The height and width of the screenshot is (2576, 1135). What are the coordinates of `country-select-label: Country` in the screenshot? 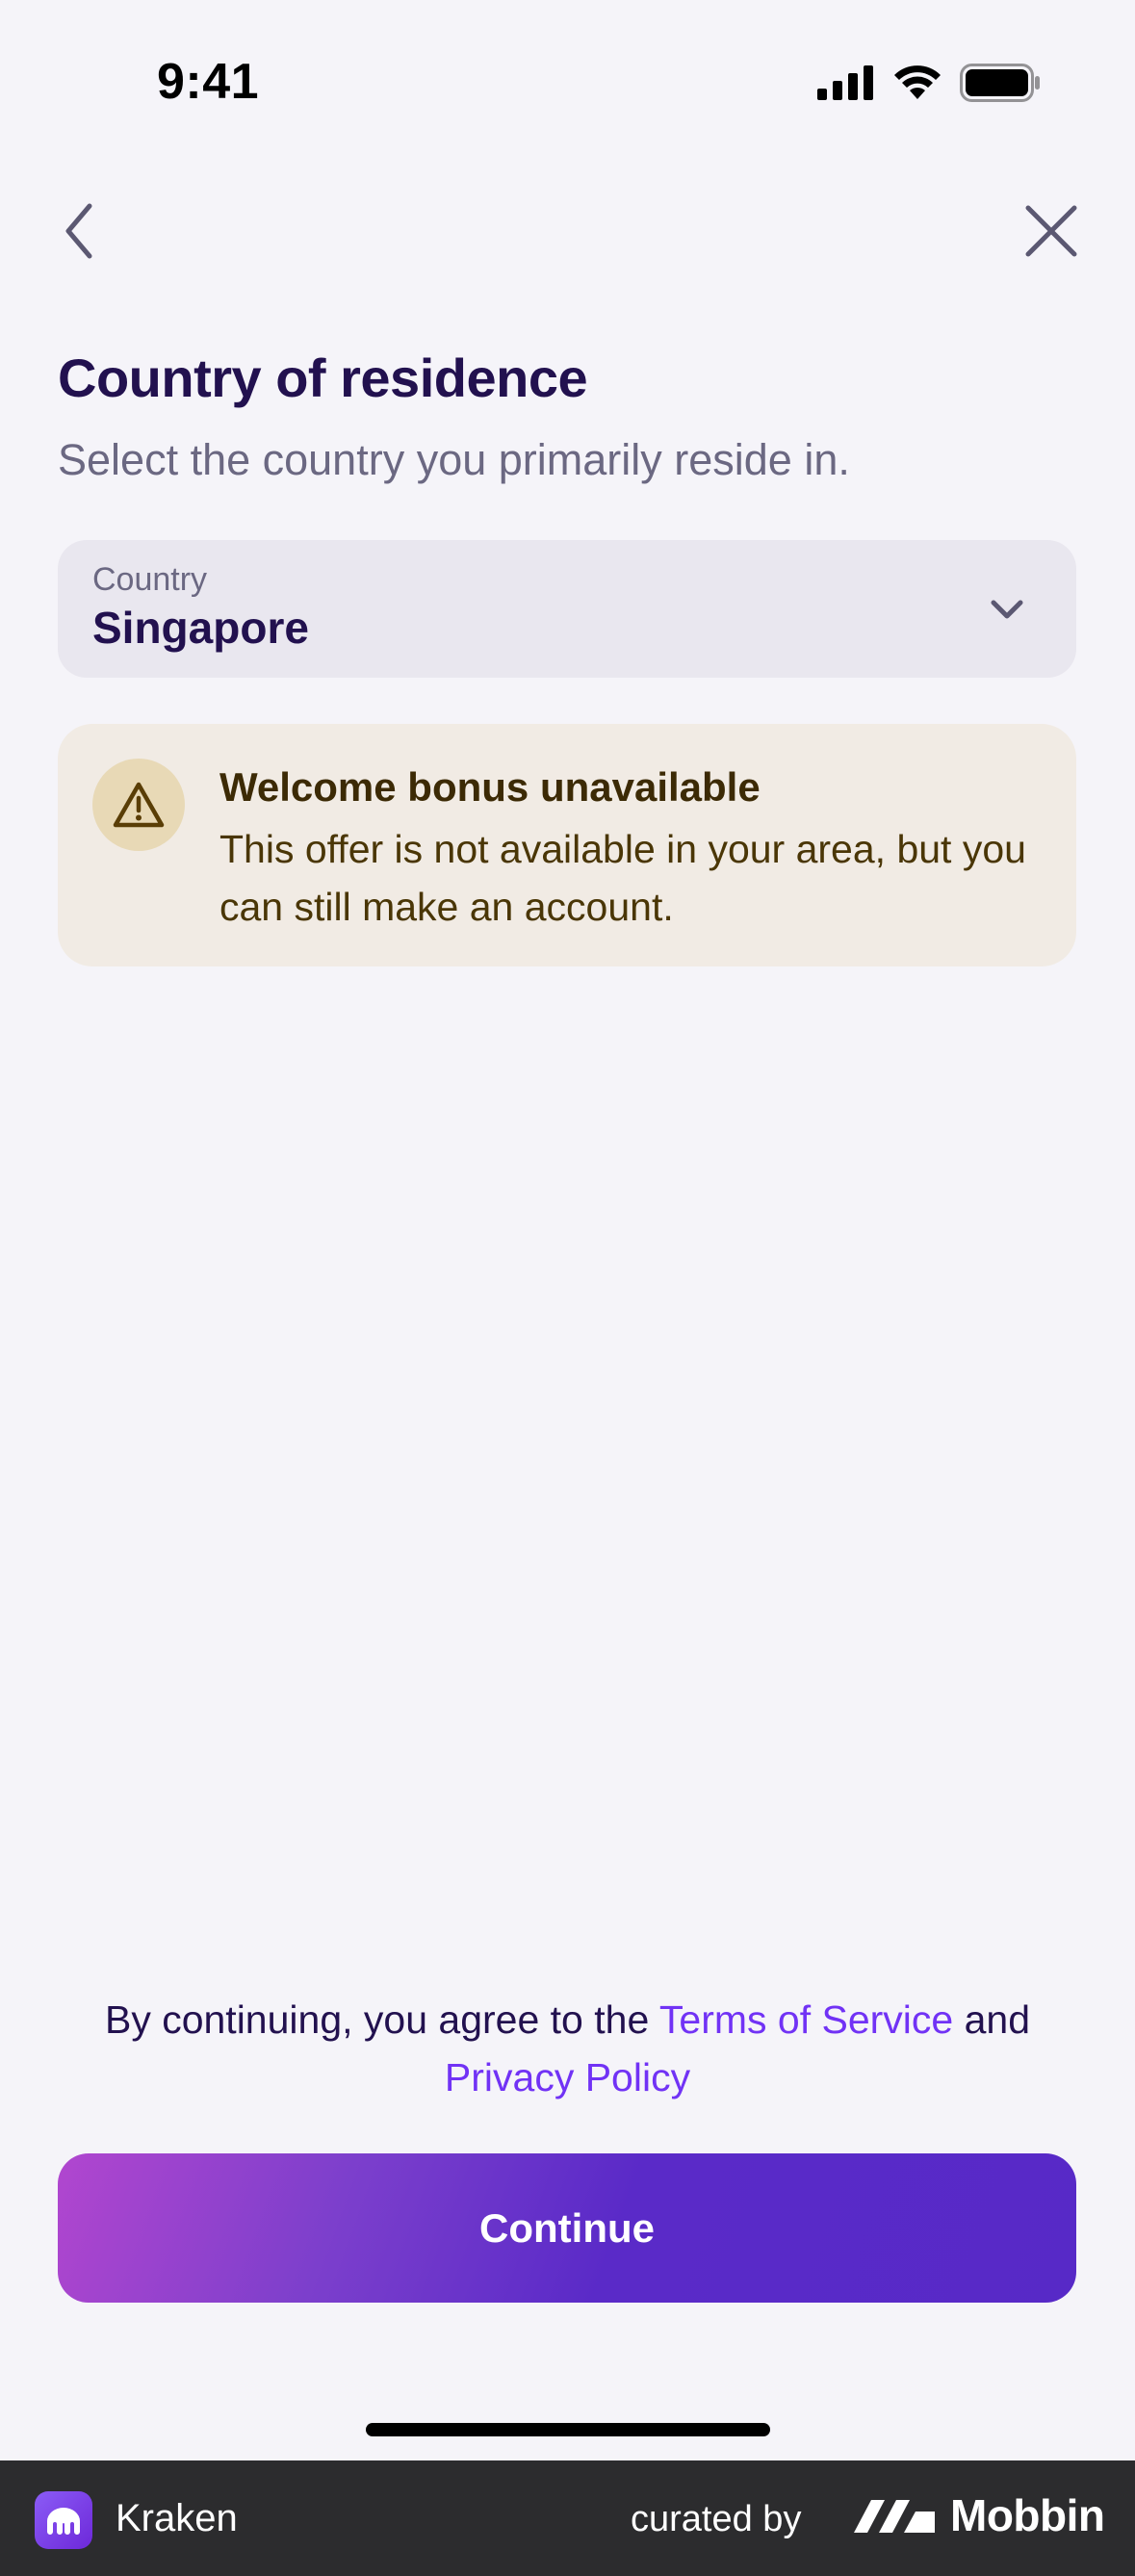 It's located at (150, 579).